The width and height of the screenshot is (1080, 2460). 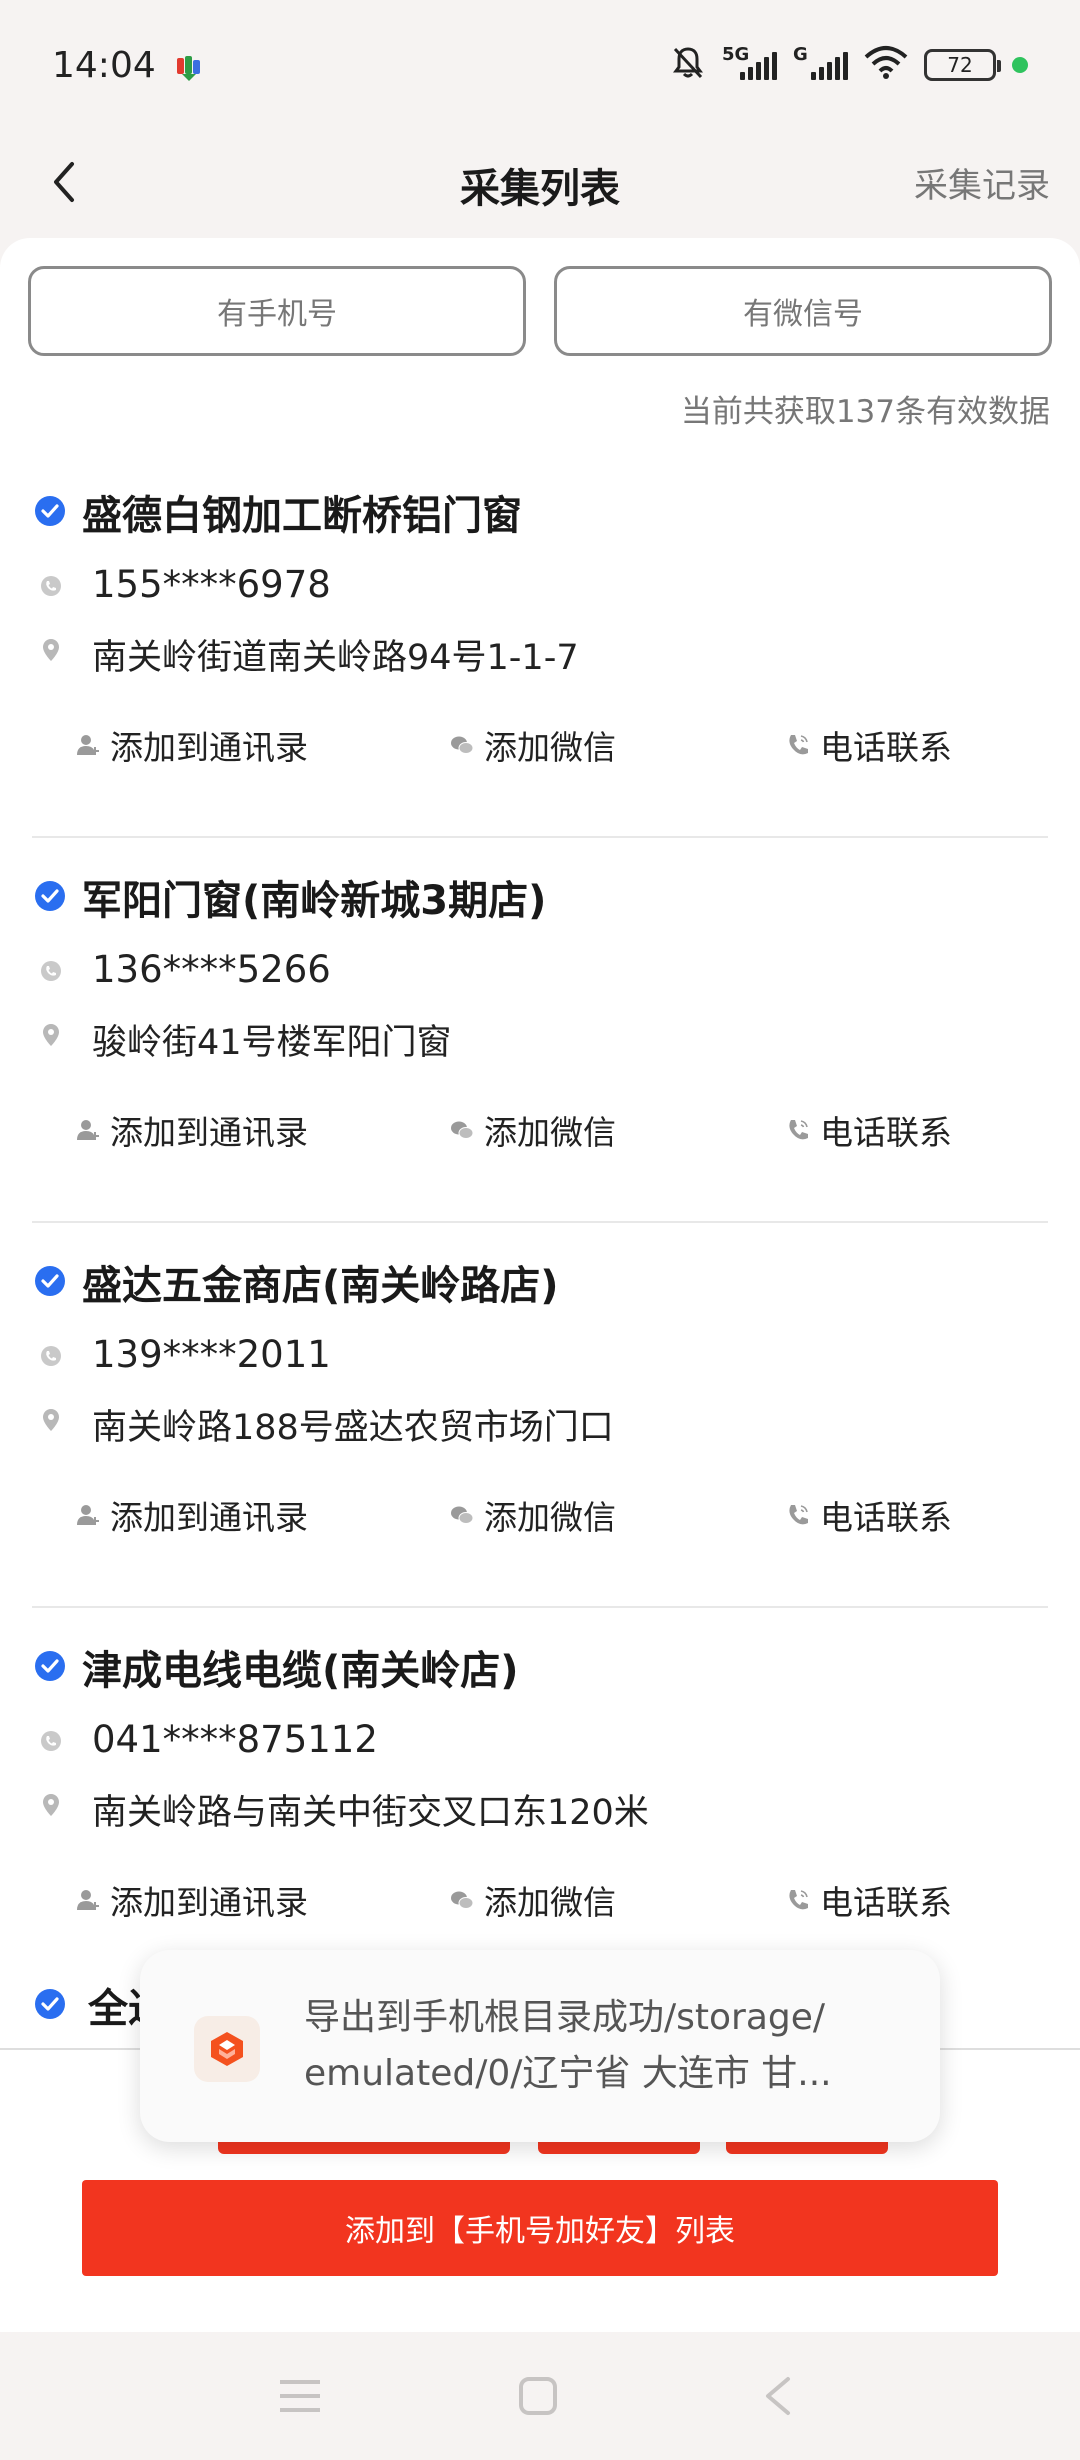 What do you see at coordinates (302, 516) in the screenshot?
I see `item-title: 盛德白钢加工断桥铝门窗` at bounding box center [302, 516].